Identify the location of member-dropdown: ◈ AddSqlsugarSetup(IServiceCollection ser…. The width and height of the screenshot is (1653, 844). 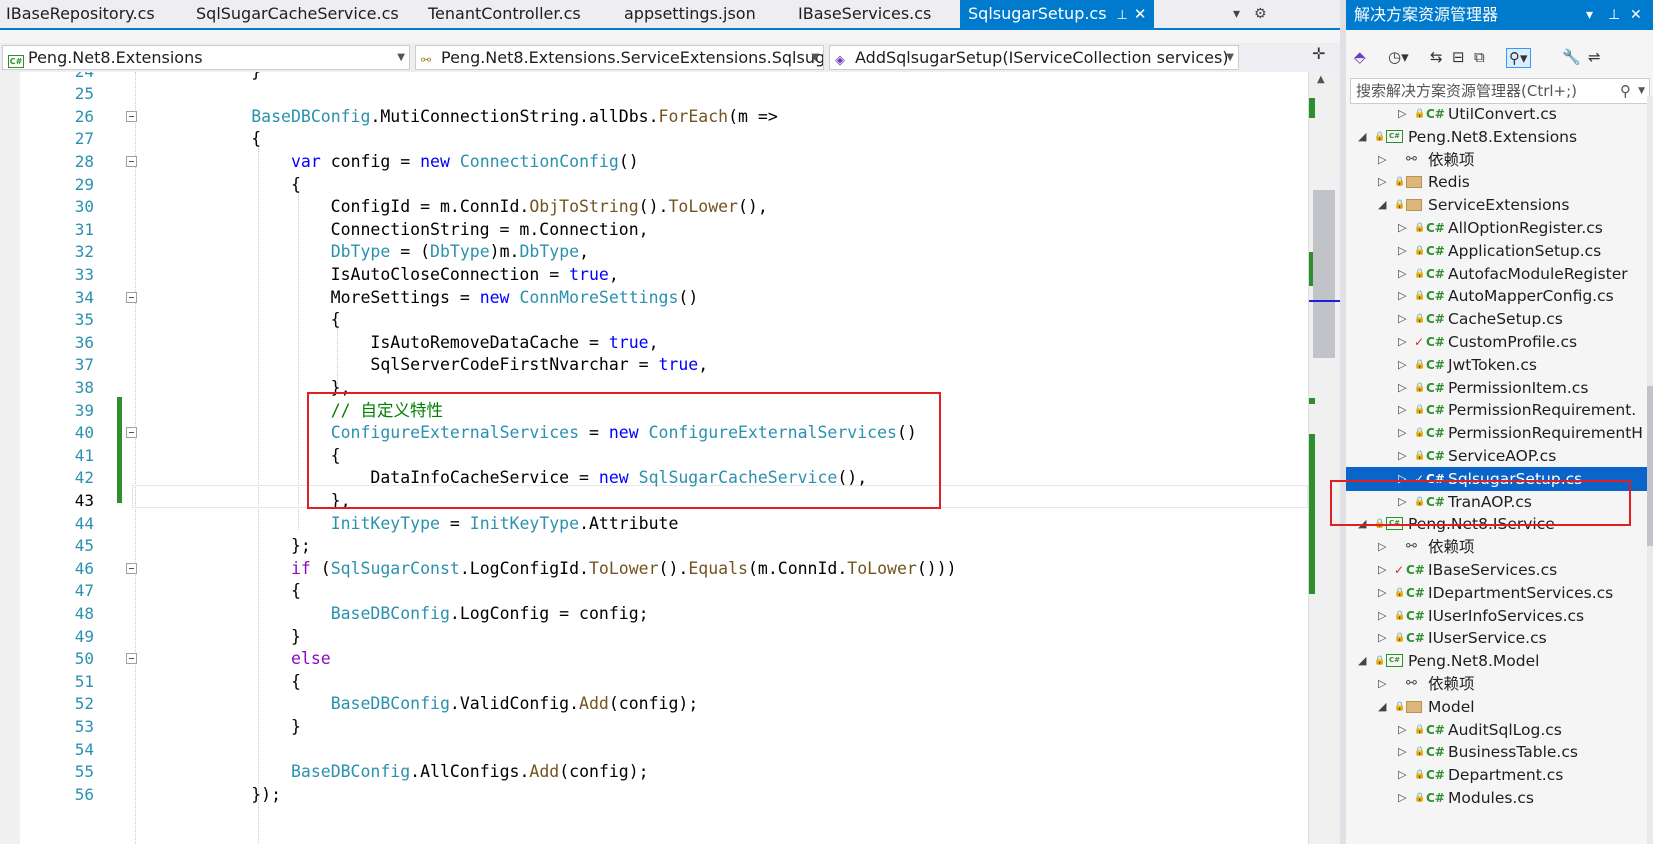
(1034, 57).